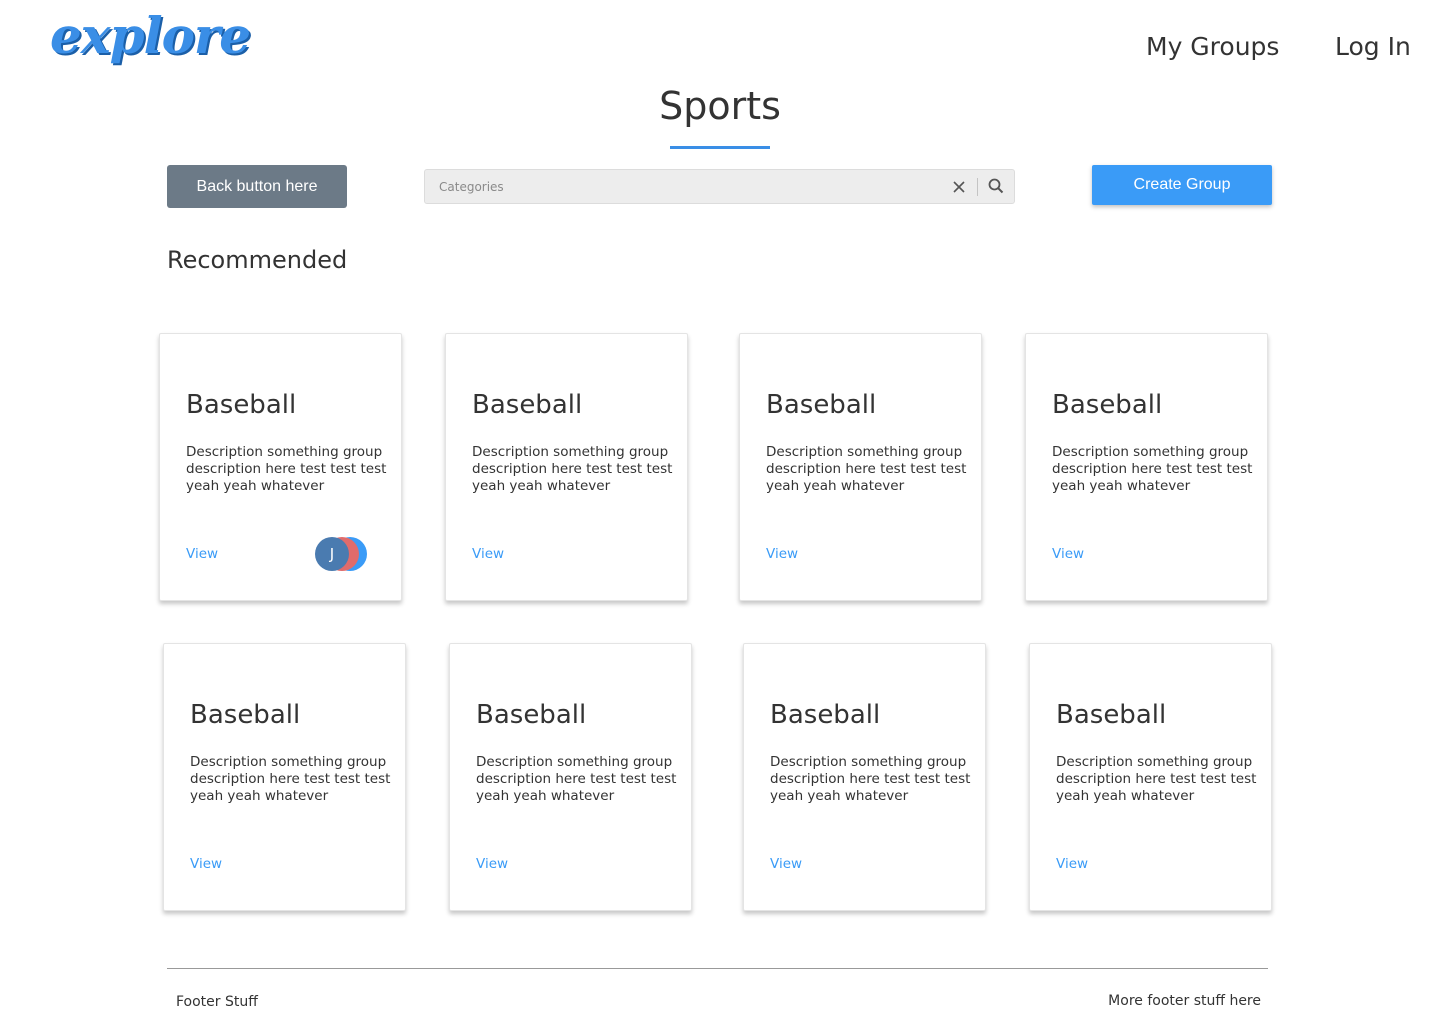 This screenshot has width=1440, height=1024. Describe the element at coordinates (720, 106) in the screenshot. I see `page-title: Sports` at that location.